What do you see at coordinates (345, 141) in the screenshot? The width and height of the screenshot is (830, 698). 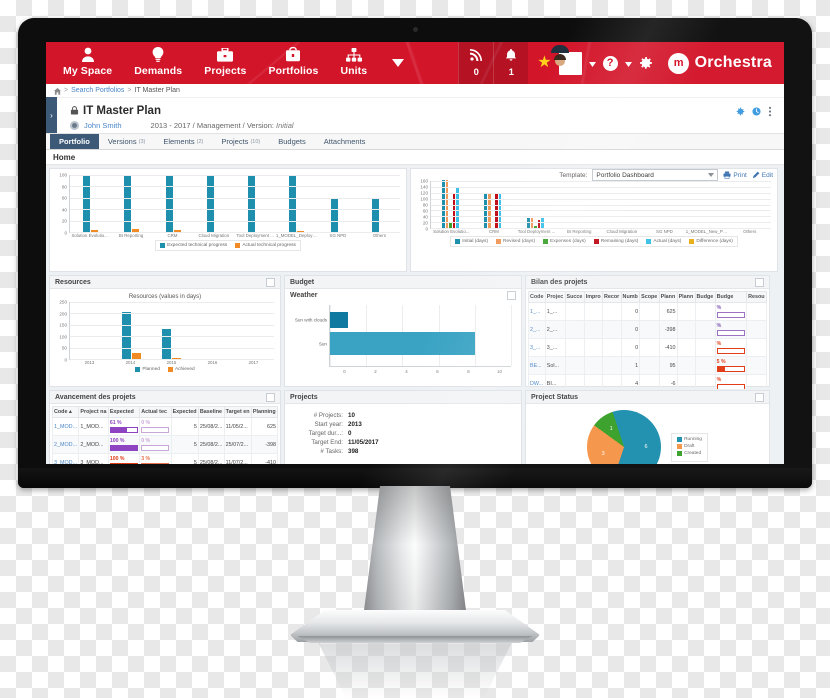 I see `tab-attachments: Attachments` at bounding box center [345, 141].